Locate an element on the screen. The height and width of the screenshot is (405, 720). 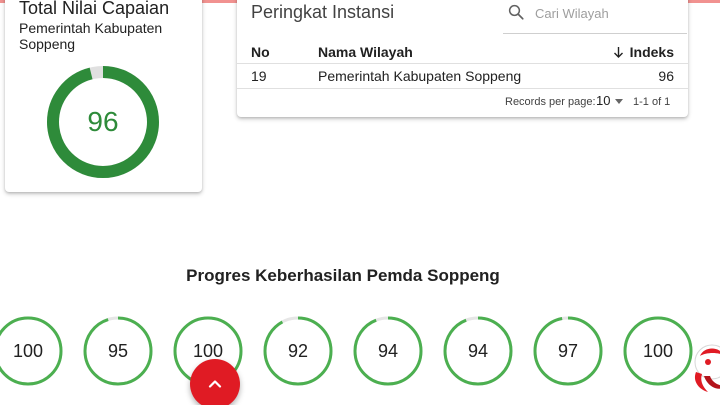
total-score-value: 96 is located at coordinates (103, 121).